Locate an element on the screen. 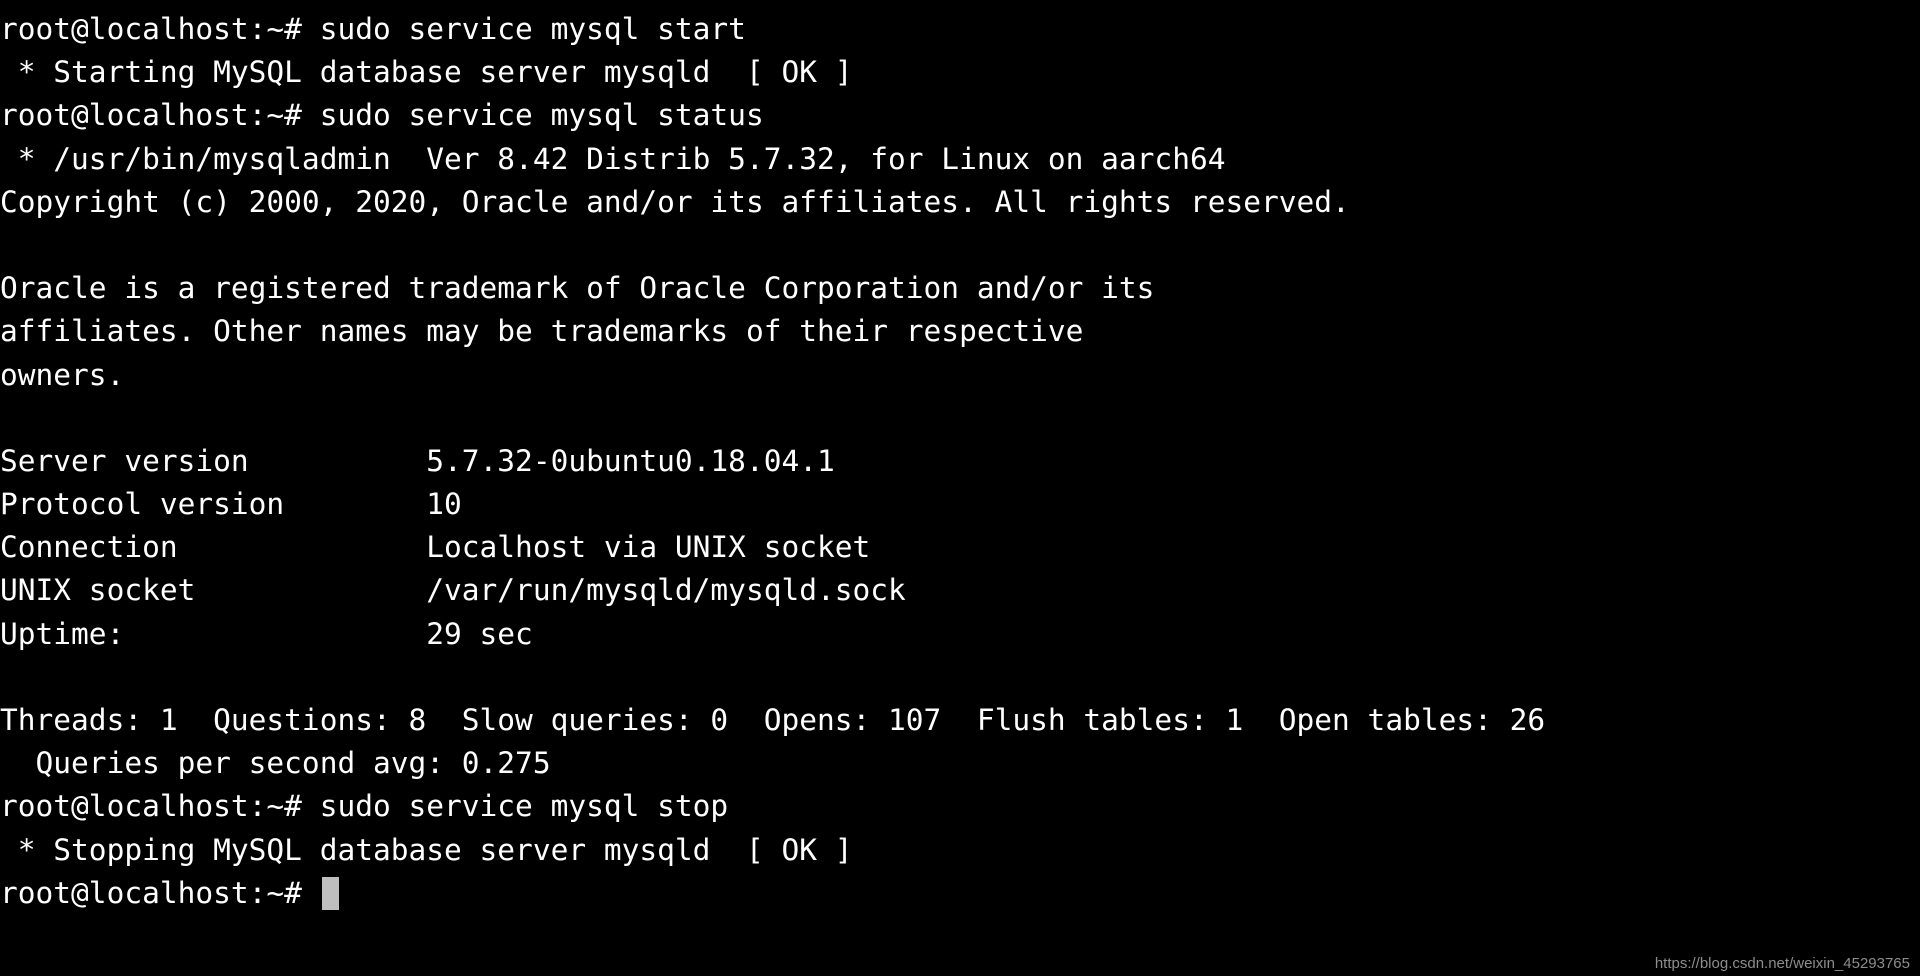 This screenshot has height=976, width=1920. terminal-prompt-line: root@localhost:~# is located at coordinates (960, 893).